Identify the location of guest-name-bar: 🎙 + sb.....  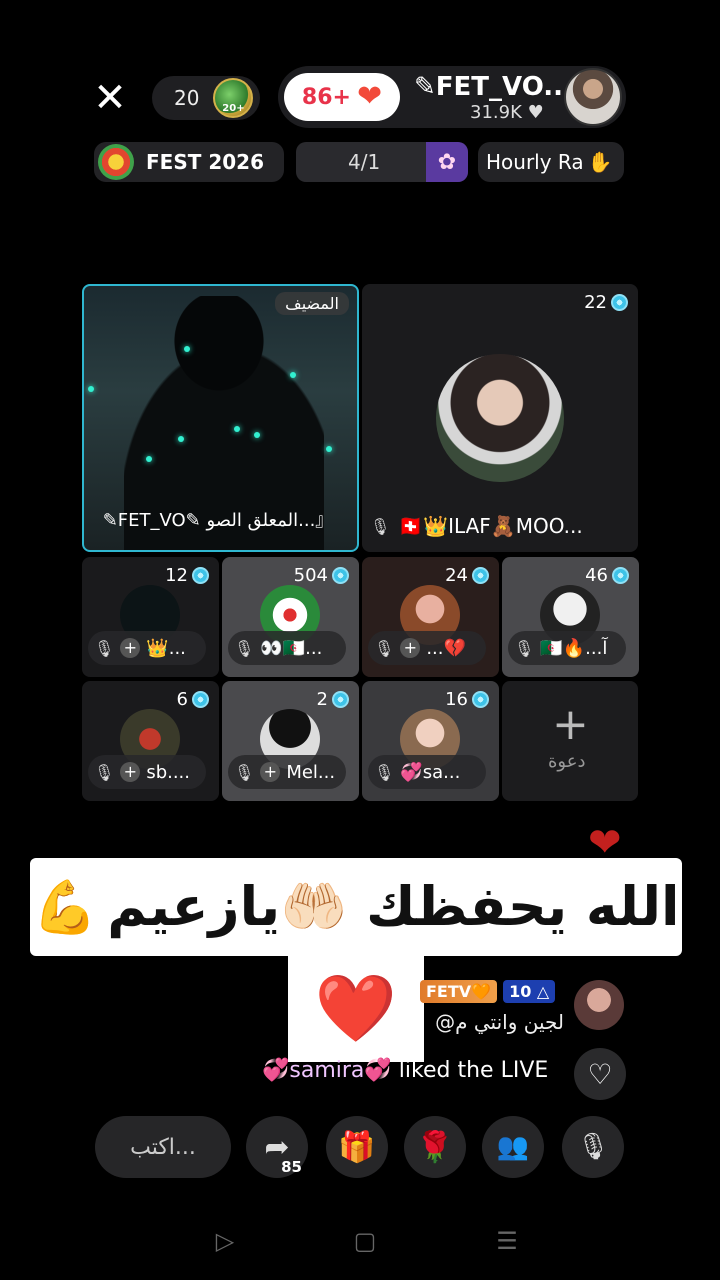
(147, 772).